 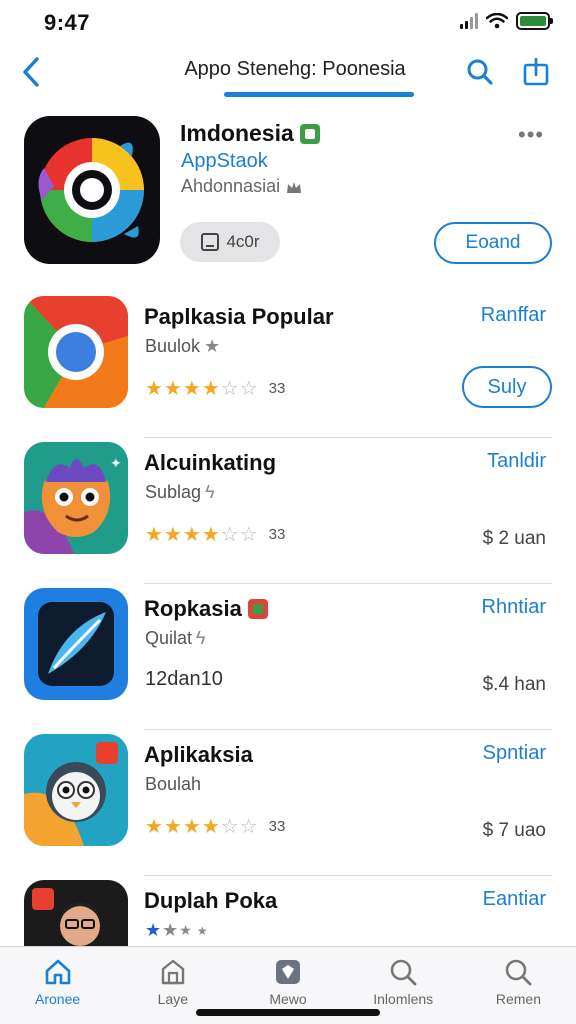 I want to click on app-name: Ropkasia, so click(x=206, y=609).